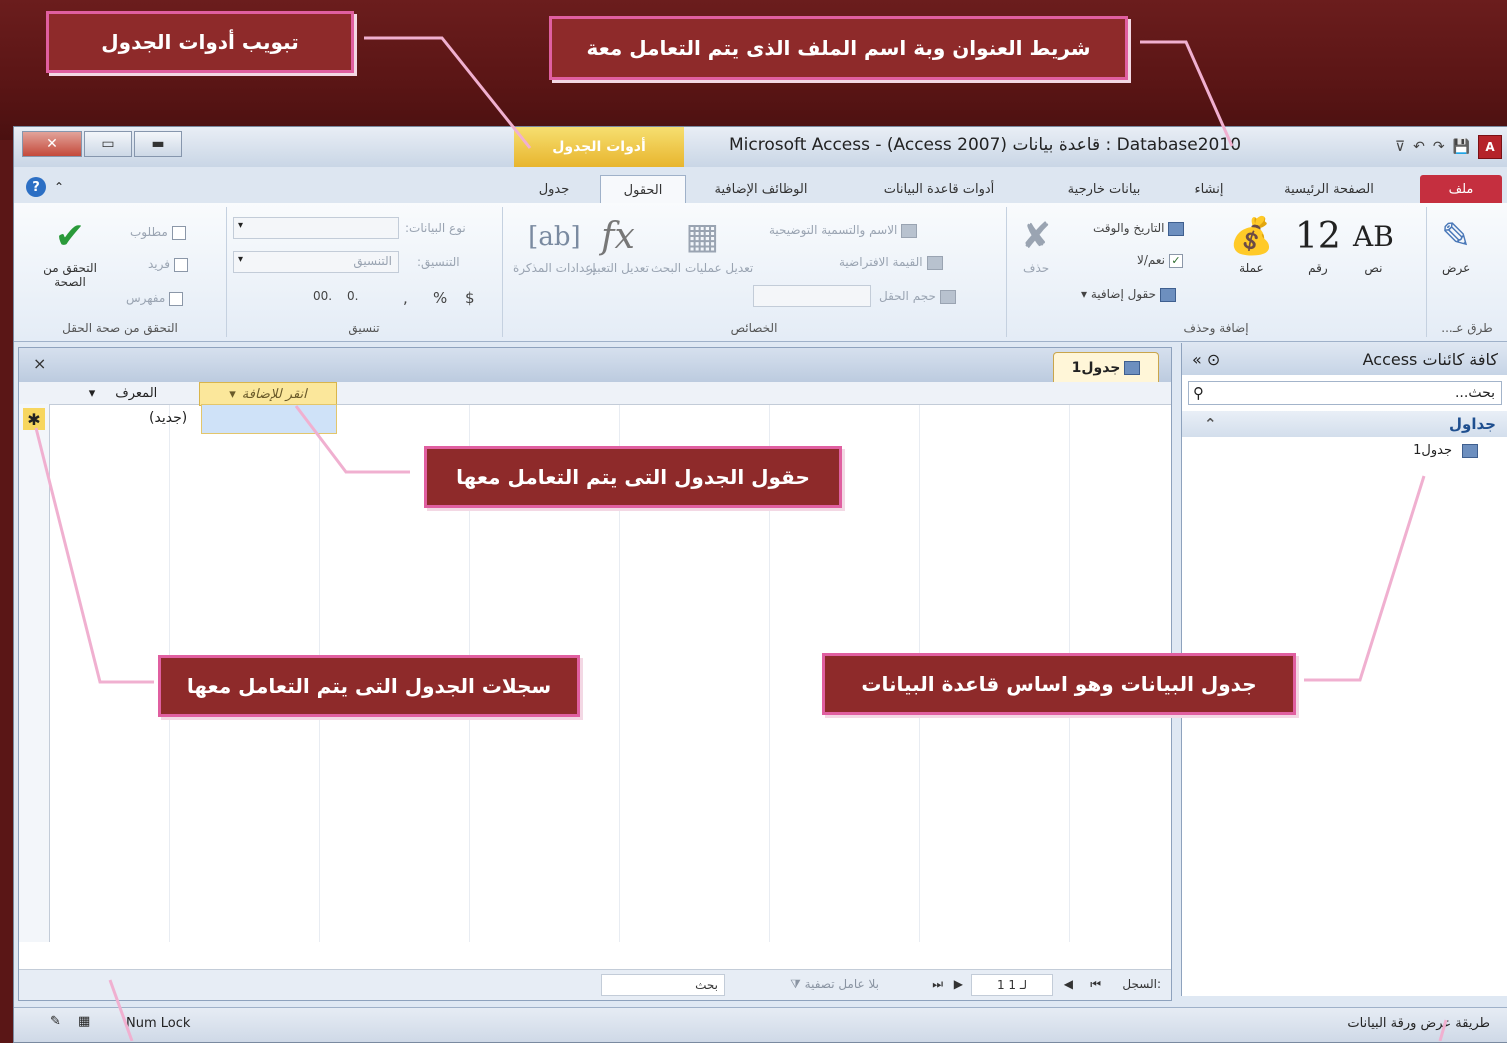  Describe the element at coordinates (268, 394) in the screenshot. I see `column-header-click-to-add: انقر للإضافة ▾` at that location.